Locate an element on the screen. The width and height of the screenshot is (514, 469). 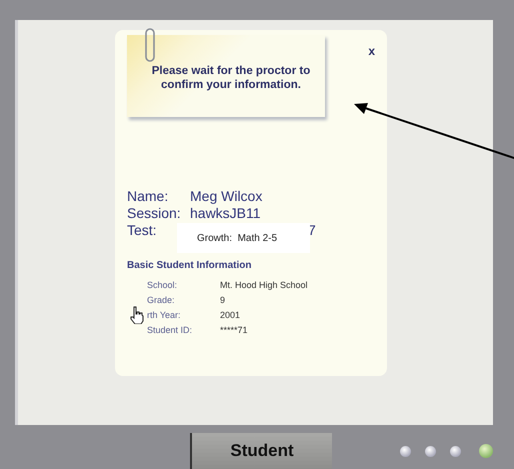
power-button is located at coordinates (486, 451).